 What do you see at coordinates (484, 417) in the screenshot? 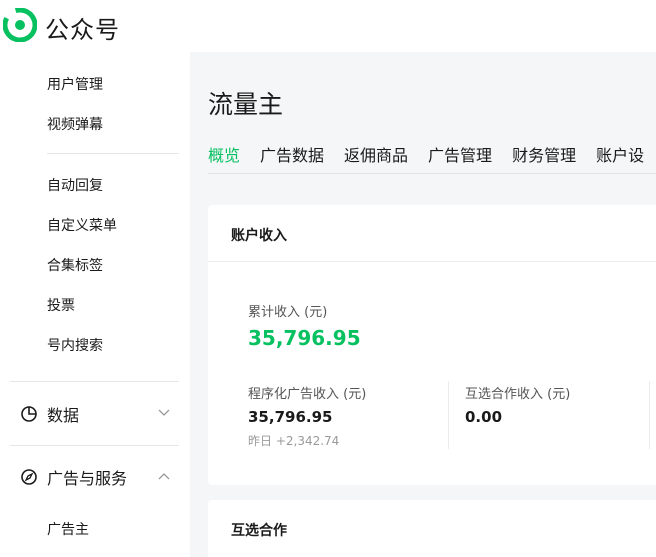
I see `mutual-income-value: 0.00` at bounding box center [484, 417].